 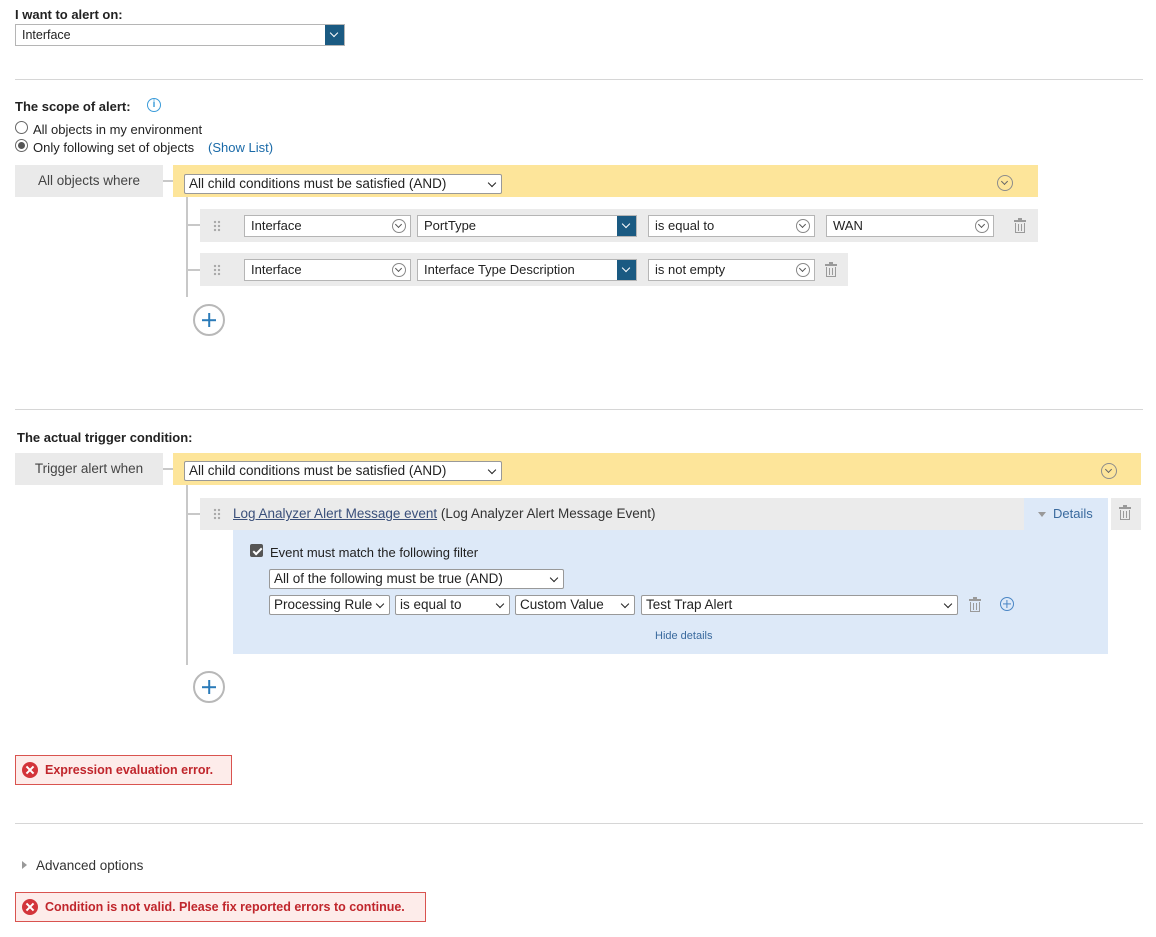 What do you see at coordinates (117, 129) in the screenshot?
I see `scope-all-label: All objects in my environment` at bounding box center [117, 129].